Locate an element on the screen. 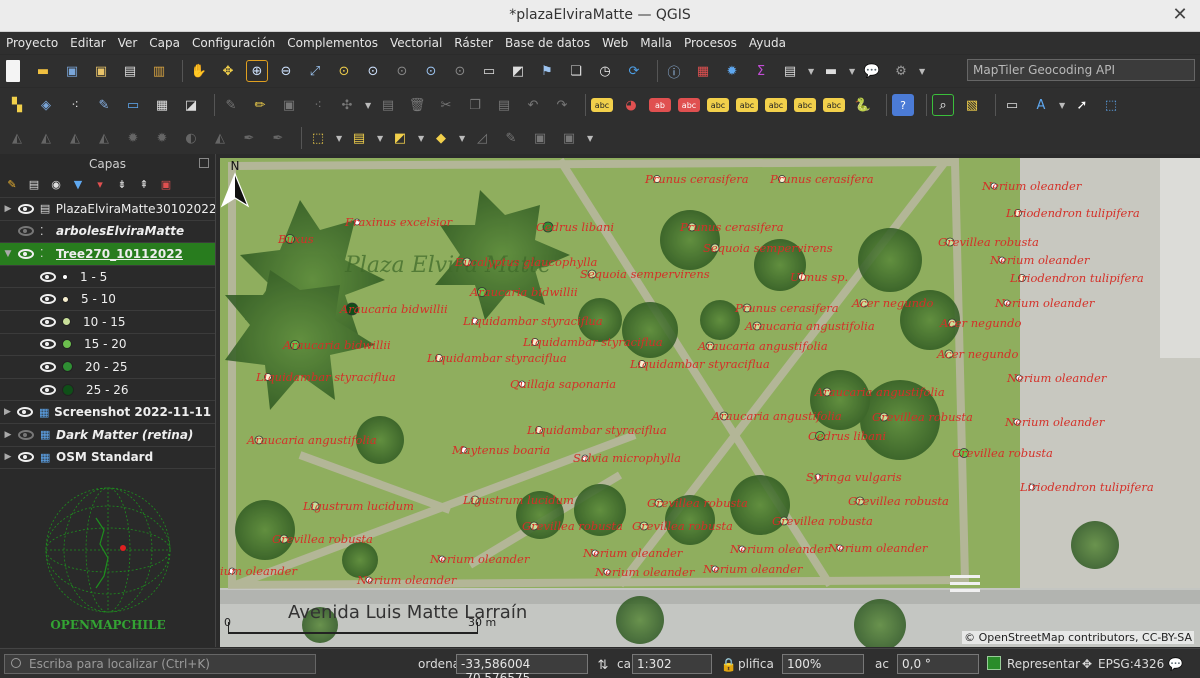 This screenshot has height=678, width=1200. diagram-tool-icon: ◕ is located at coordinates (631, 105).